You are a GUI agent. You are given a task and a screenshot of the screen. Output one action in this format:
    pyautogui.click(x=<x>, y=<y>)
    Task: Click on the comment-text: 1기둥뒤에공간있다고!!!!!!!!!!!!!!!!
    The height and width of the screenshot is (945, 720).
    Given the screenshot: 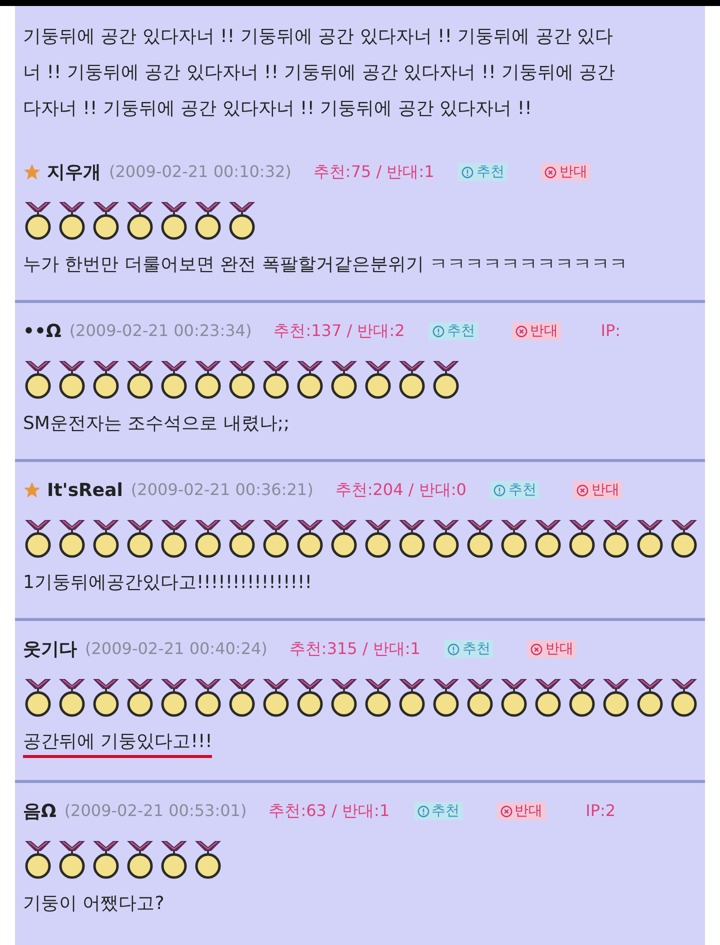 What is the action you would take?
    pyautogui.click(x=167, y=583)
    